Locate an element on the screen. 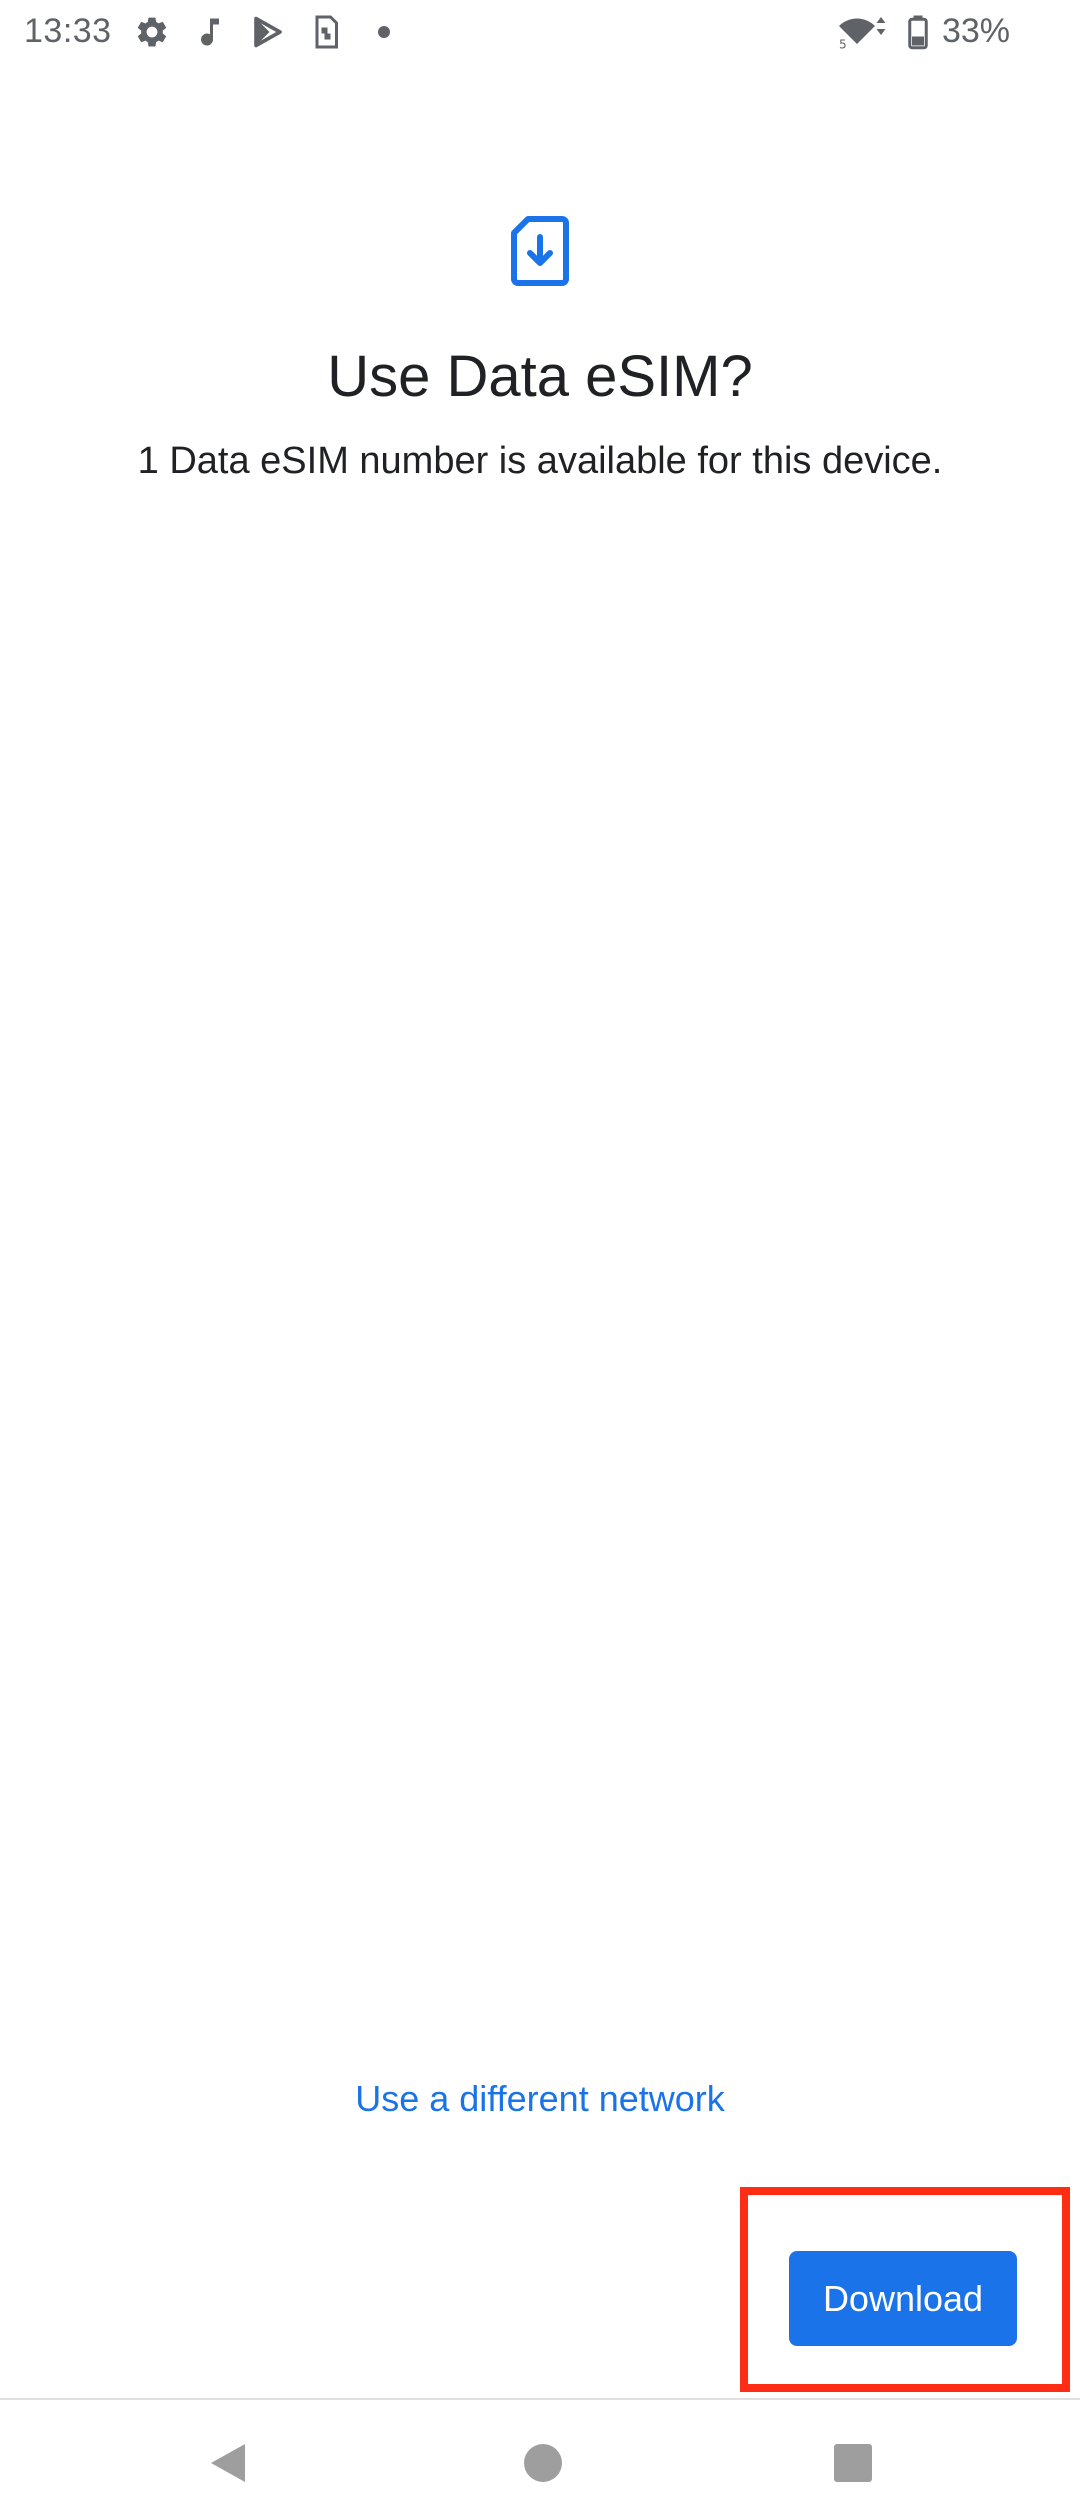 The image size is (1080, 2520). gear-icon is located at coordinates (152, 32).